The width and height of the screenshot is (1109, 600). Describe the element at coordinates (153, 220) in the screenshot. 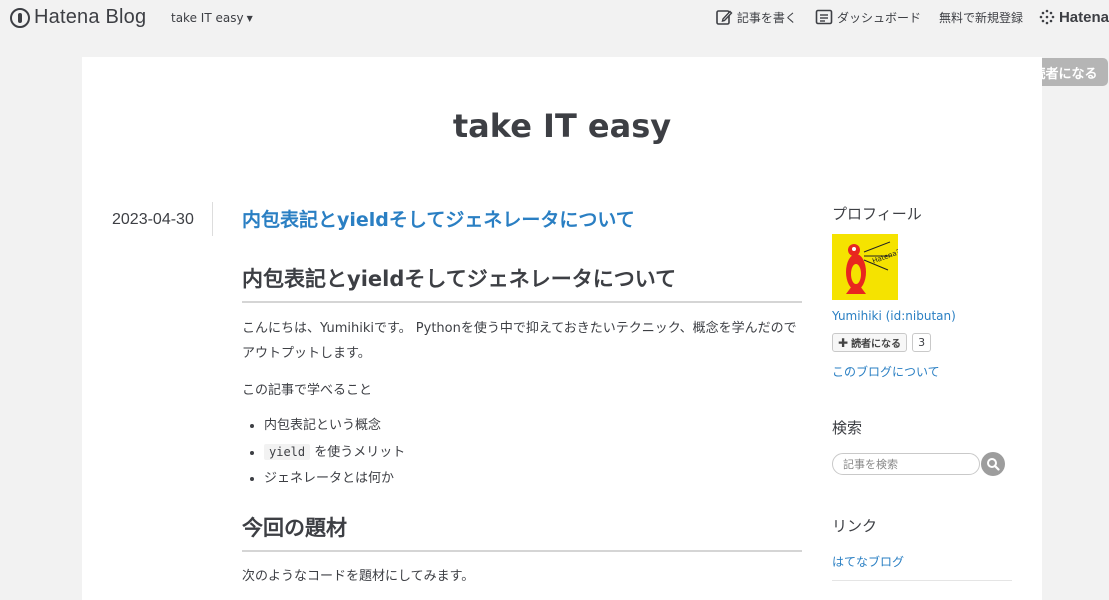

I see `entry-date: 2023-04-30` at that location.